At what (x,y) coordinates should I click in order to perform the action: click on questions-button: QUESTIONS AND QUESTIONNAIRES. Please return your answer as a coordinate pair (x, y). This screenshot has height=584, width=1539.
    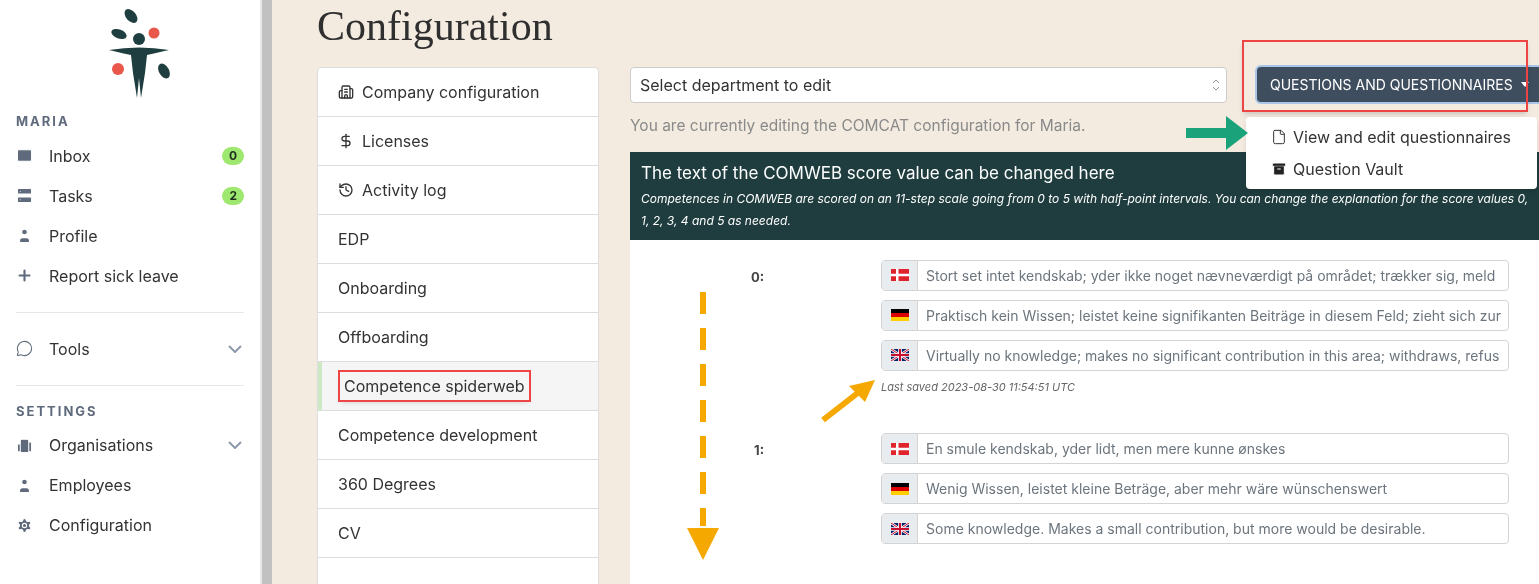
    Looking at the image, I should click on (1398, 84).